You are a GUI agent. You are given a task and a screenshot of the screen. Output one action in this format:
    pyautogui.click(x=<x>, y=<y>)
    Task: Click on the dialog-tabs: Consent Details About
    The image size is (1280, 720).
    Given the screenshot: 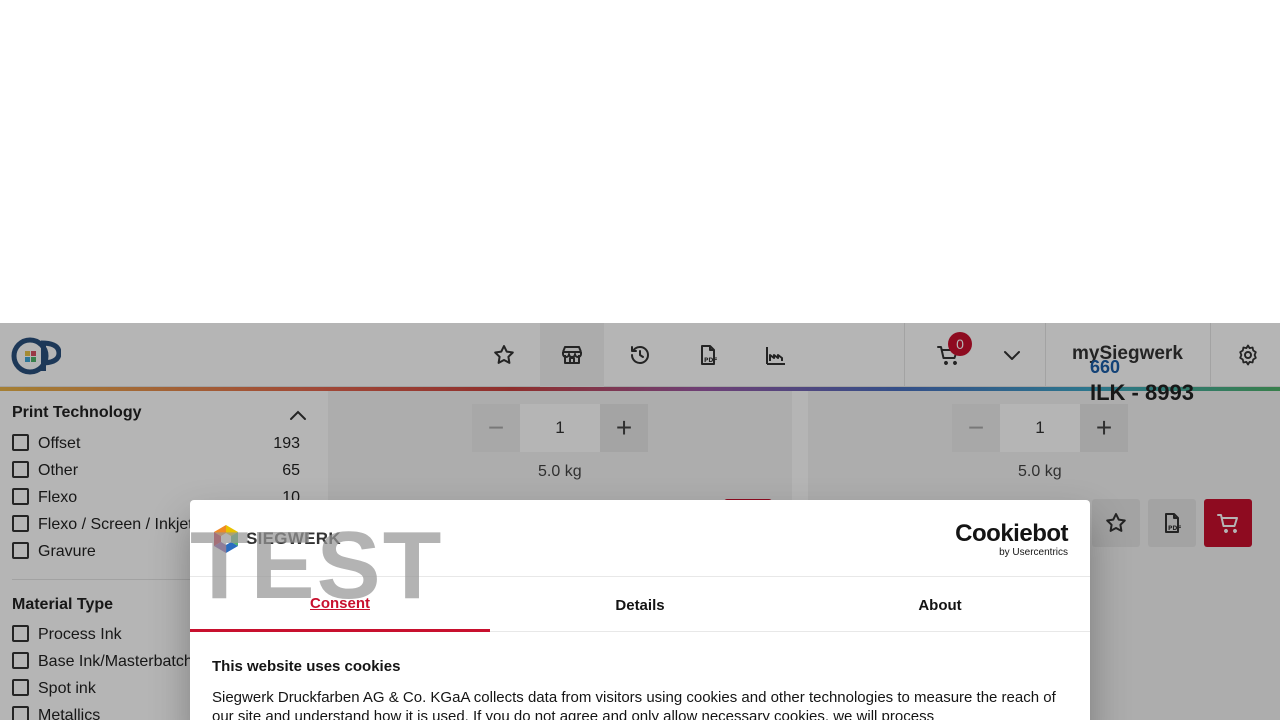 What is the action you would take?
    pyautogui.click(x=640, y=605)
    